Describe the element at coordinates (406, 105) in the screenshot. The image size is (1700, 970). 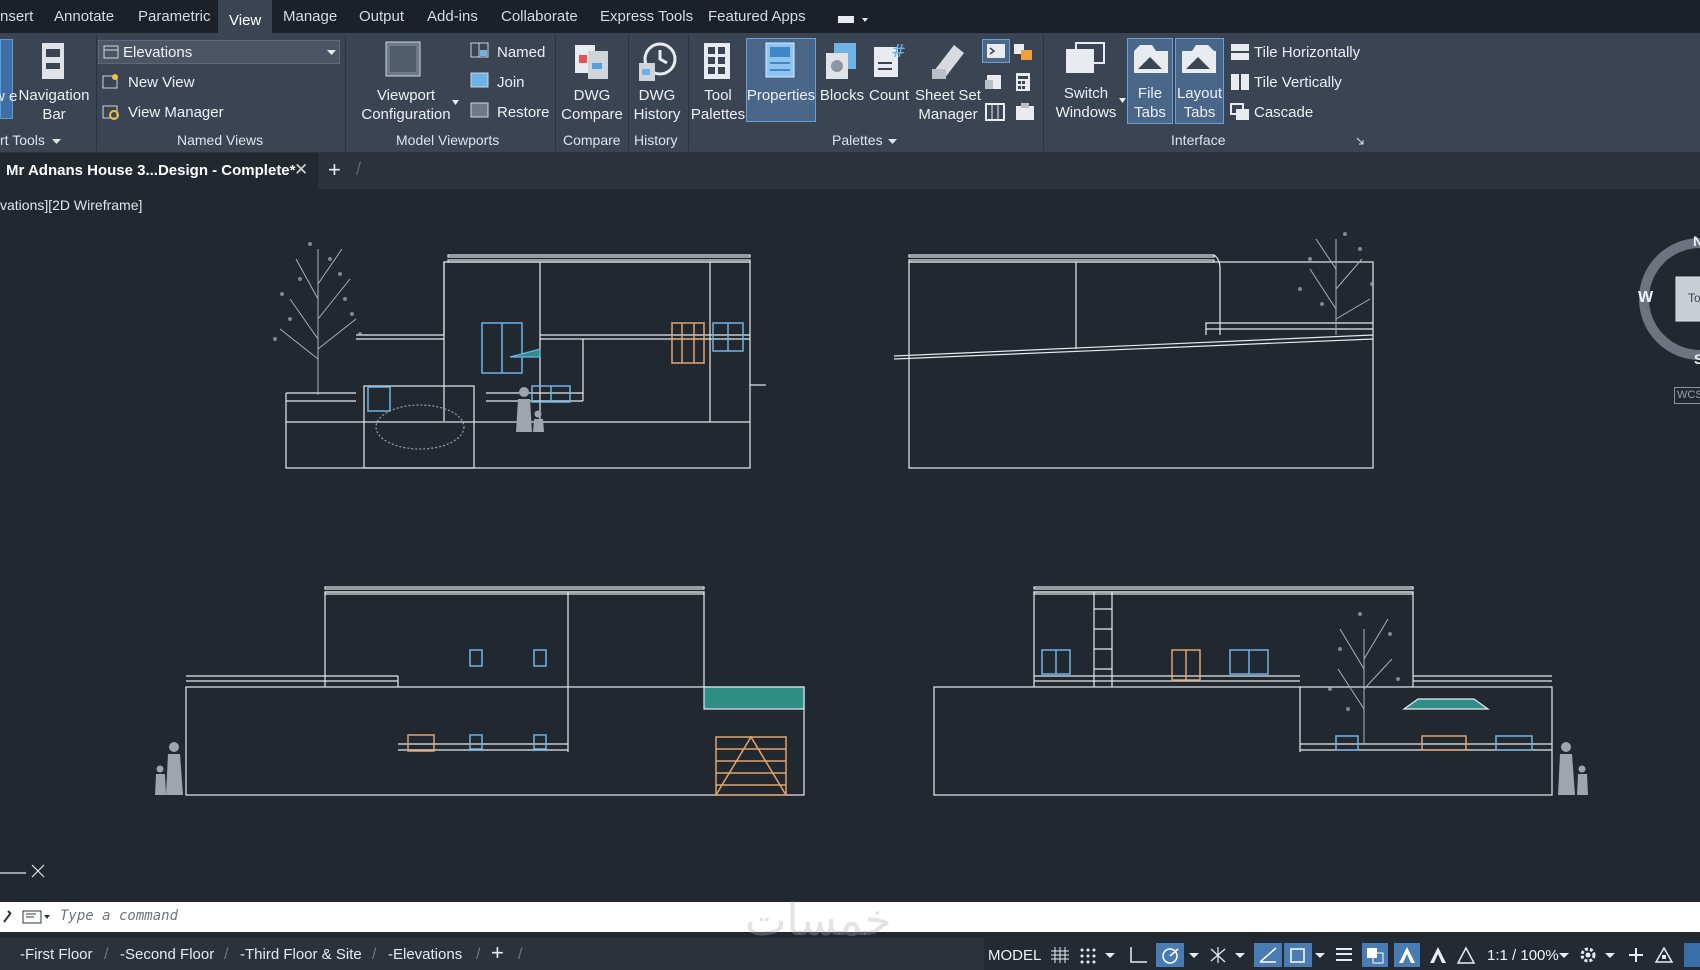
I see `viewport-configuration-button: Viewport Configuration` at that location.